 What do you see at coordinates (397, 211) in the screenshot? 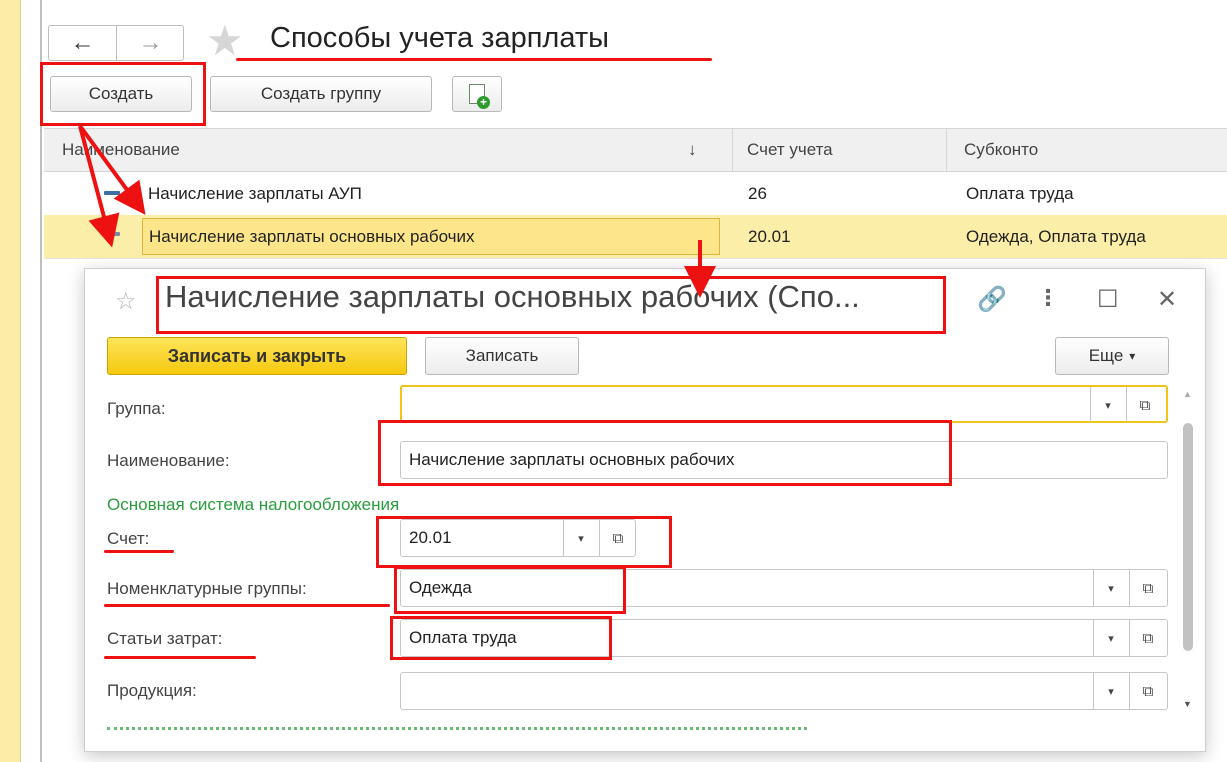
I see `annotation-arrows` at bounding box center [397, 211].